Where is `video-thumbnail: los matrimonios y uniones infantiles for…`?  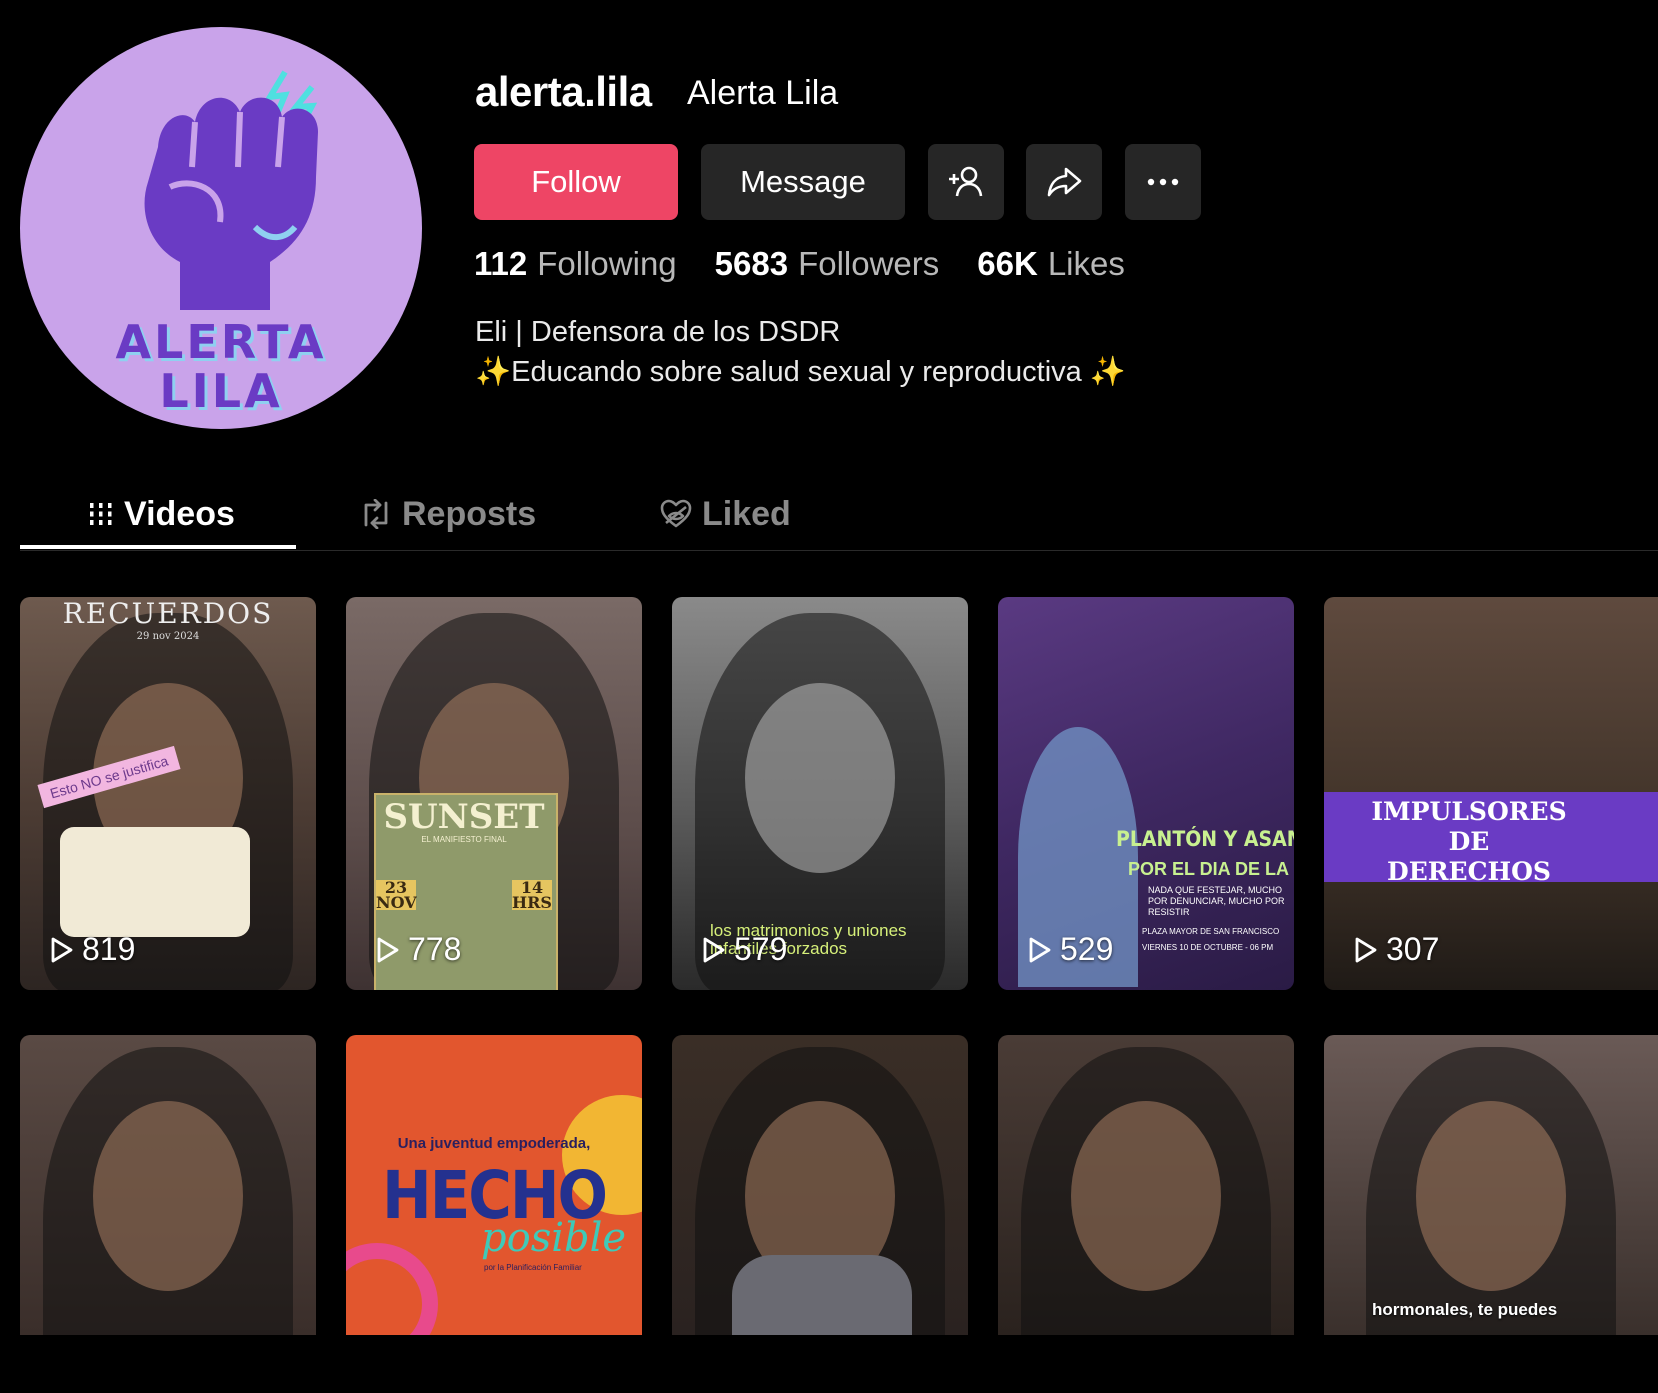 video-thumbnail: los matrimonios y uniones infantiles for… is located at coordinates (820, 793).